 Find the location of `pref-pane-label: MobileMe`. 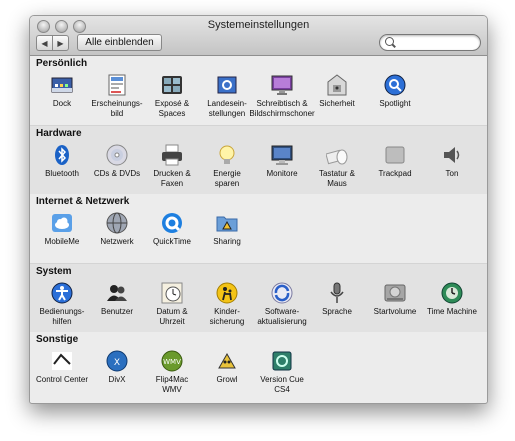

pref-pane-label: MobileMe is located at coordinates (62, 241).